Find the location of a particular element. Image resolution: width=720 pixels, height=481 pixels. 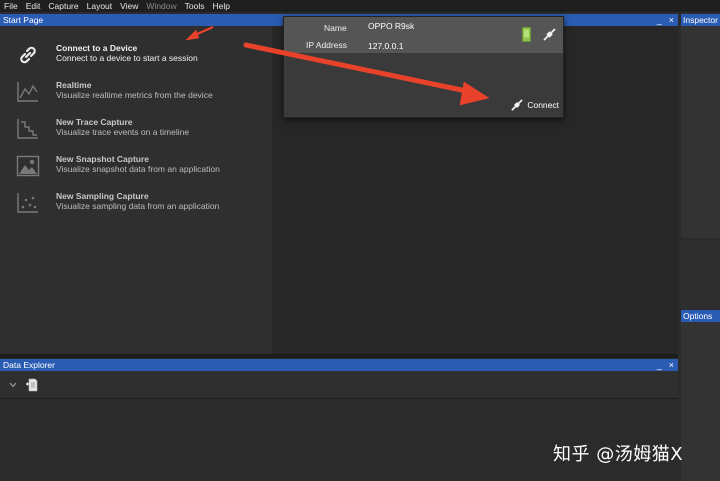

data-explorer-title-bar: Data Explorer _ × is located at coordinates (339, 365).